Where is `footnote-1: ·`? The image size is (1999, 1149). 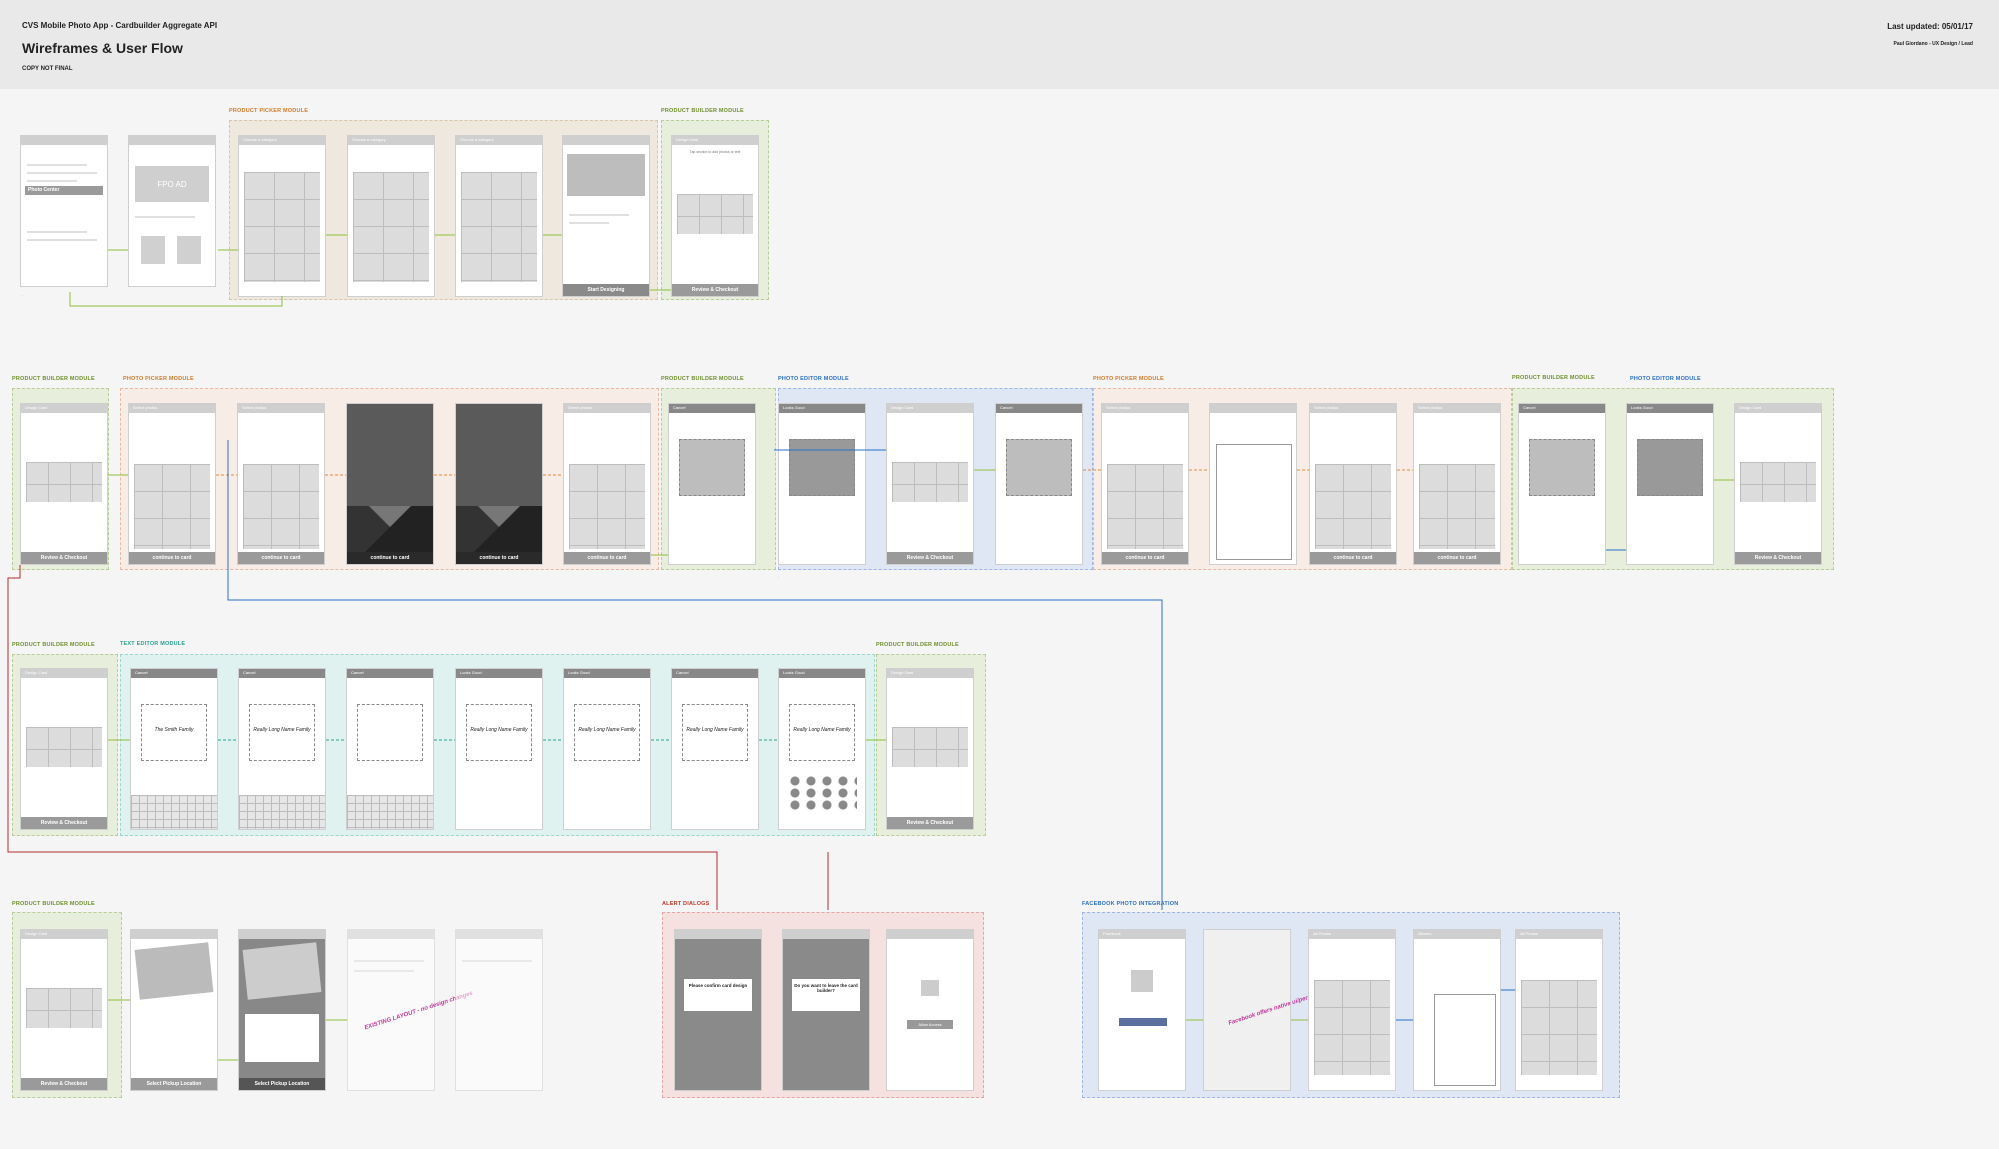
footnote-1: · is located at coordinates (23, 296).